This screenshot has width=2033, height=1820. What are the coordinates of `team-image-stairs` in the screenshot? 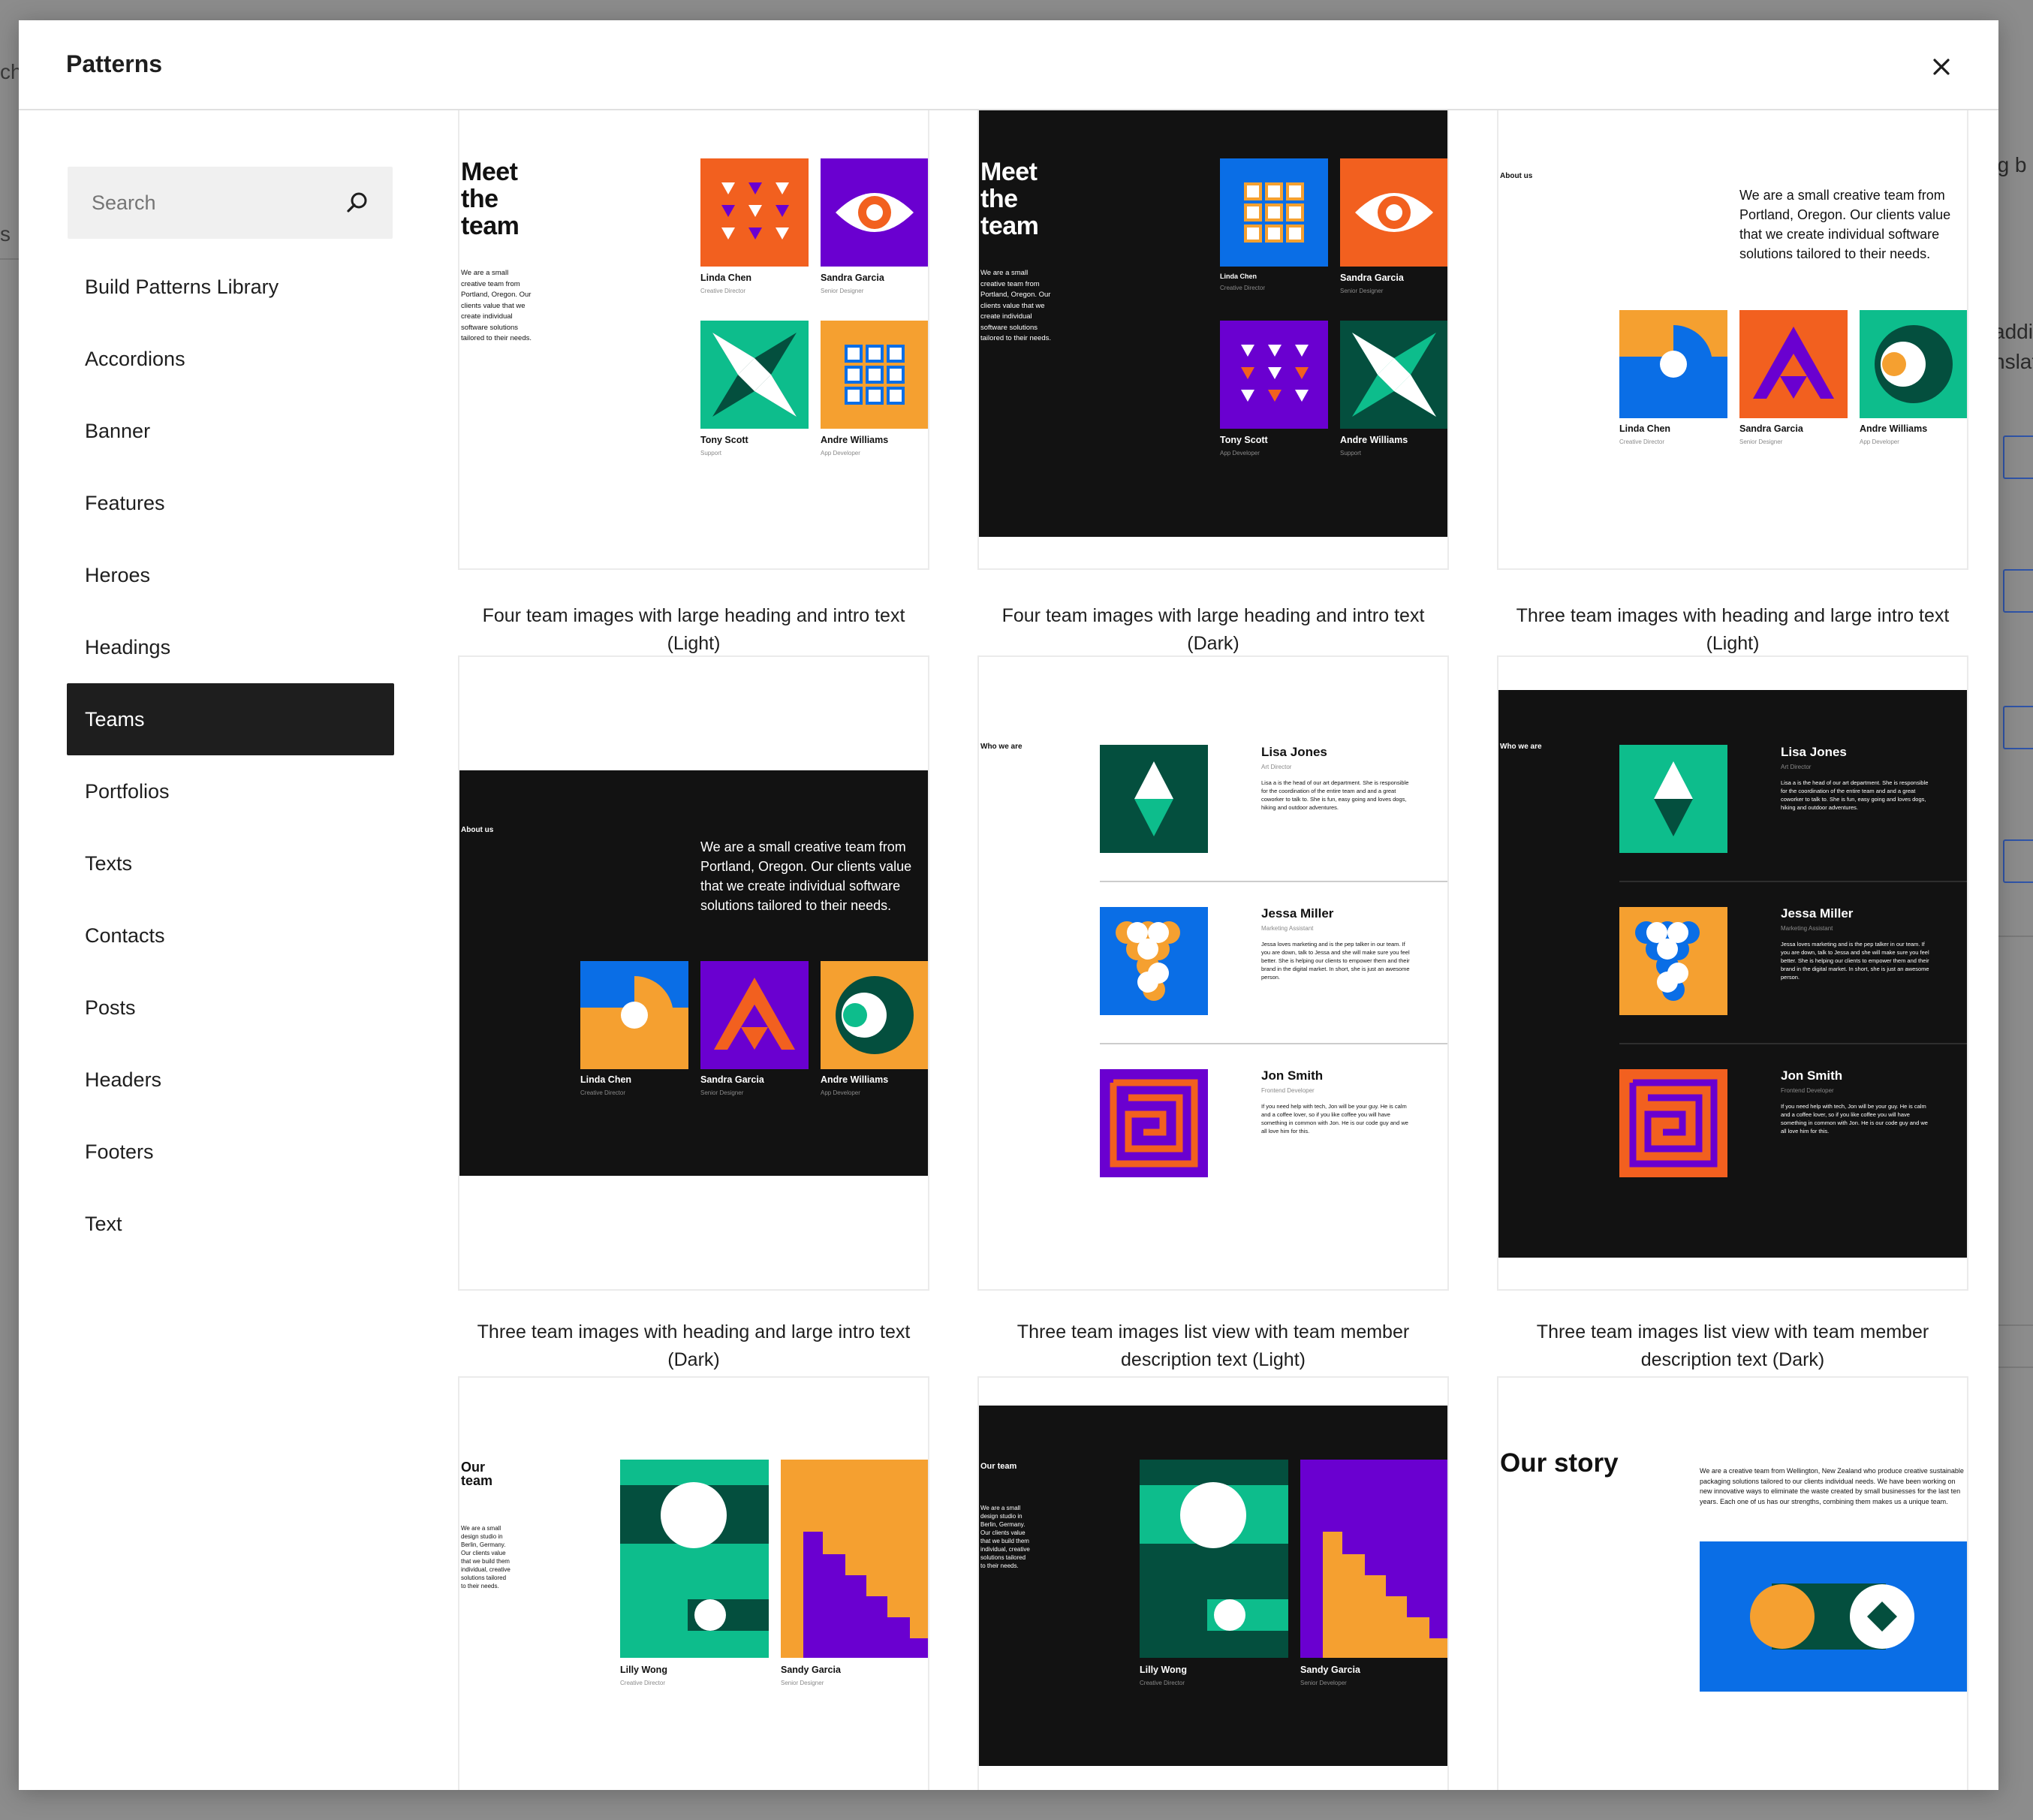 It's located at (854, 1559).